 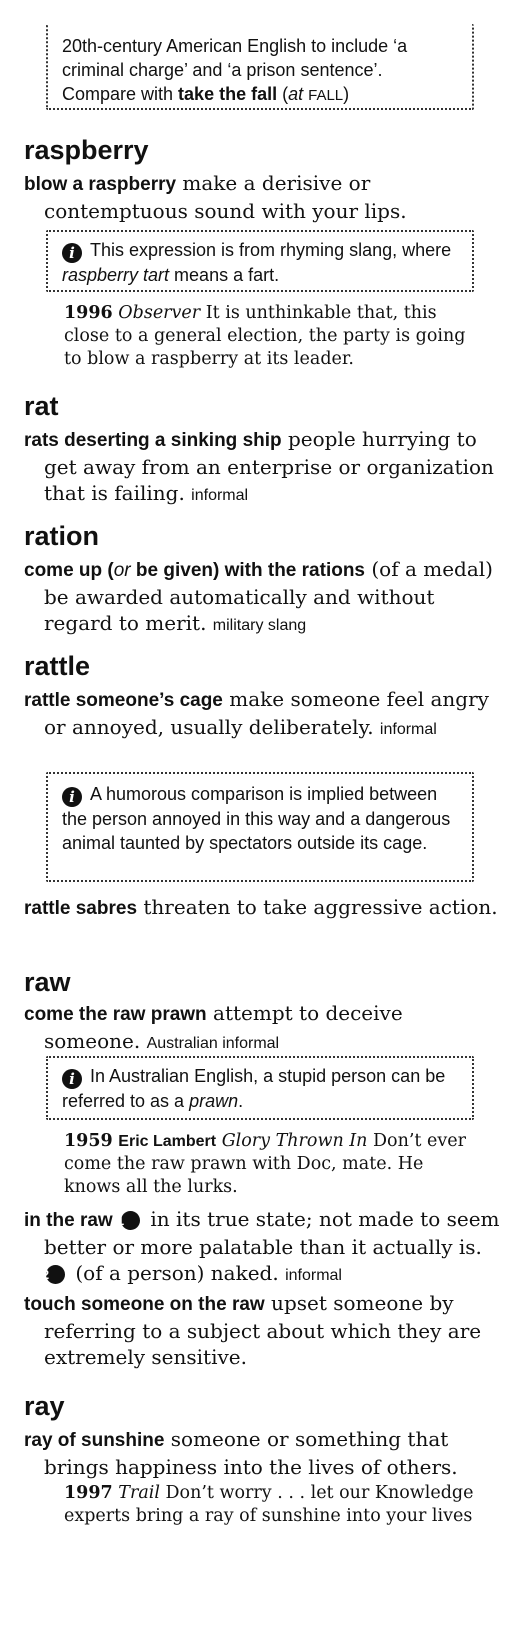 I want to click on note-text: means a fart., so click(x=224, y=275).